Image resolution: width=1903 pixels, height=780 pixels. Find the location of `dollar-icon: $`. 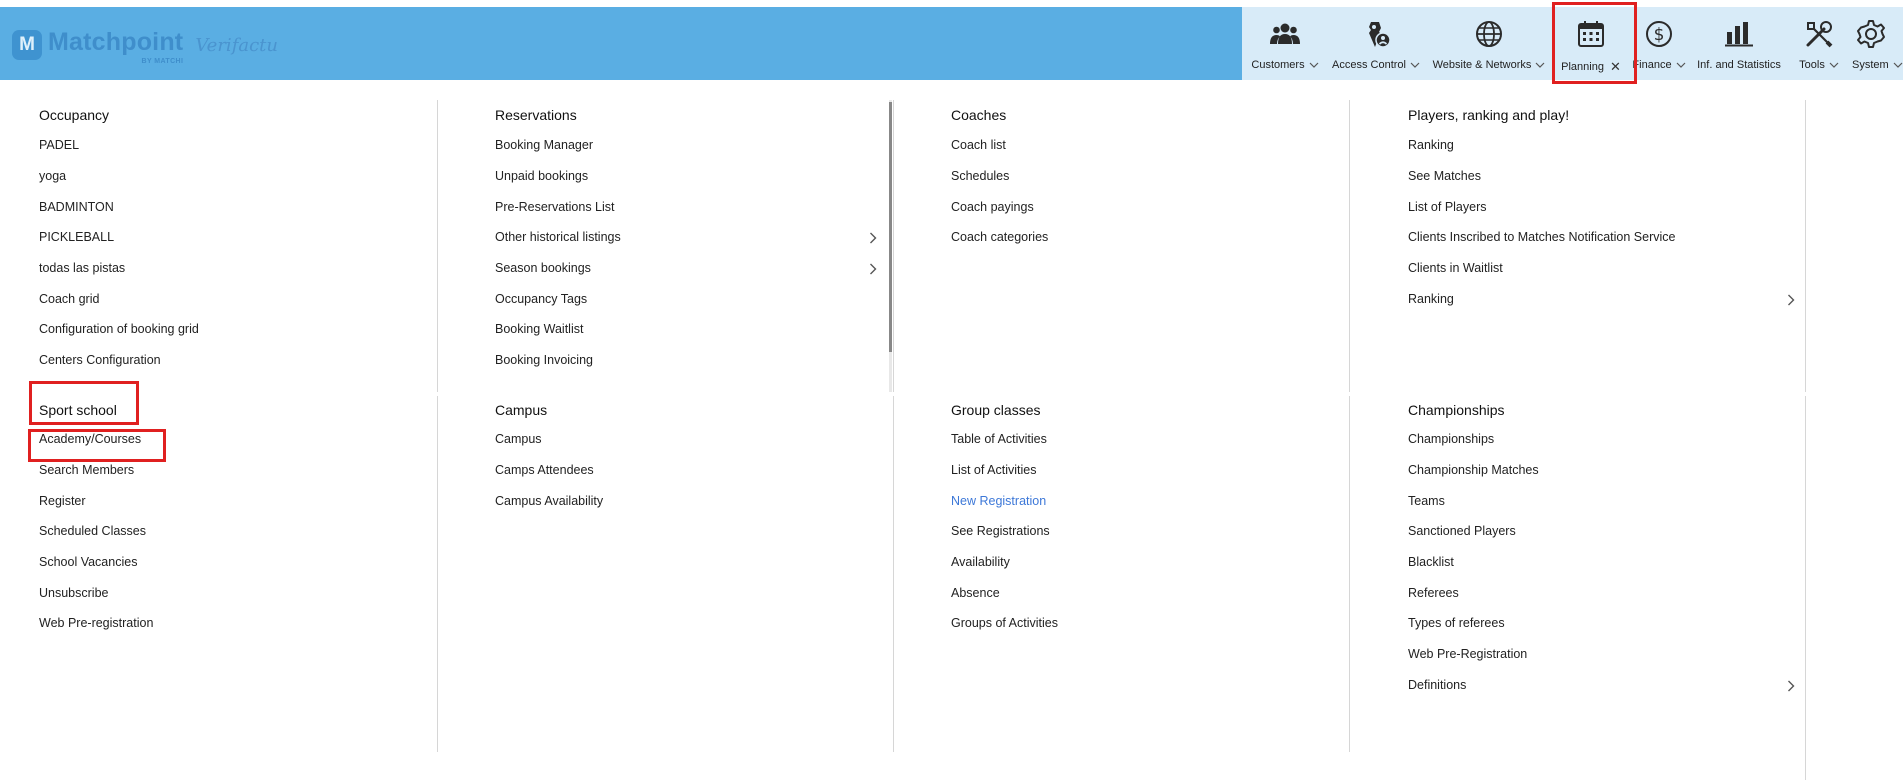

dollar-icon: $ is located at coordinates (1659, 34).